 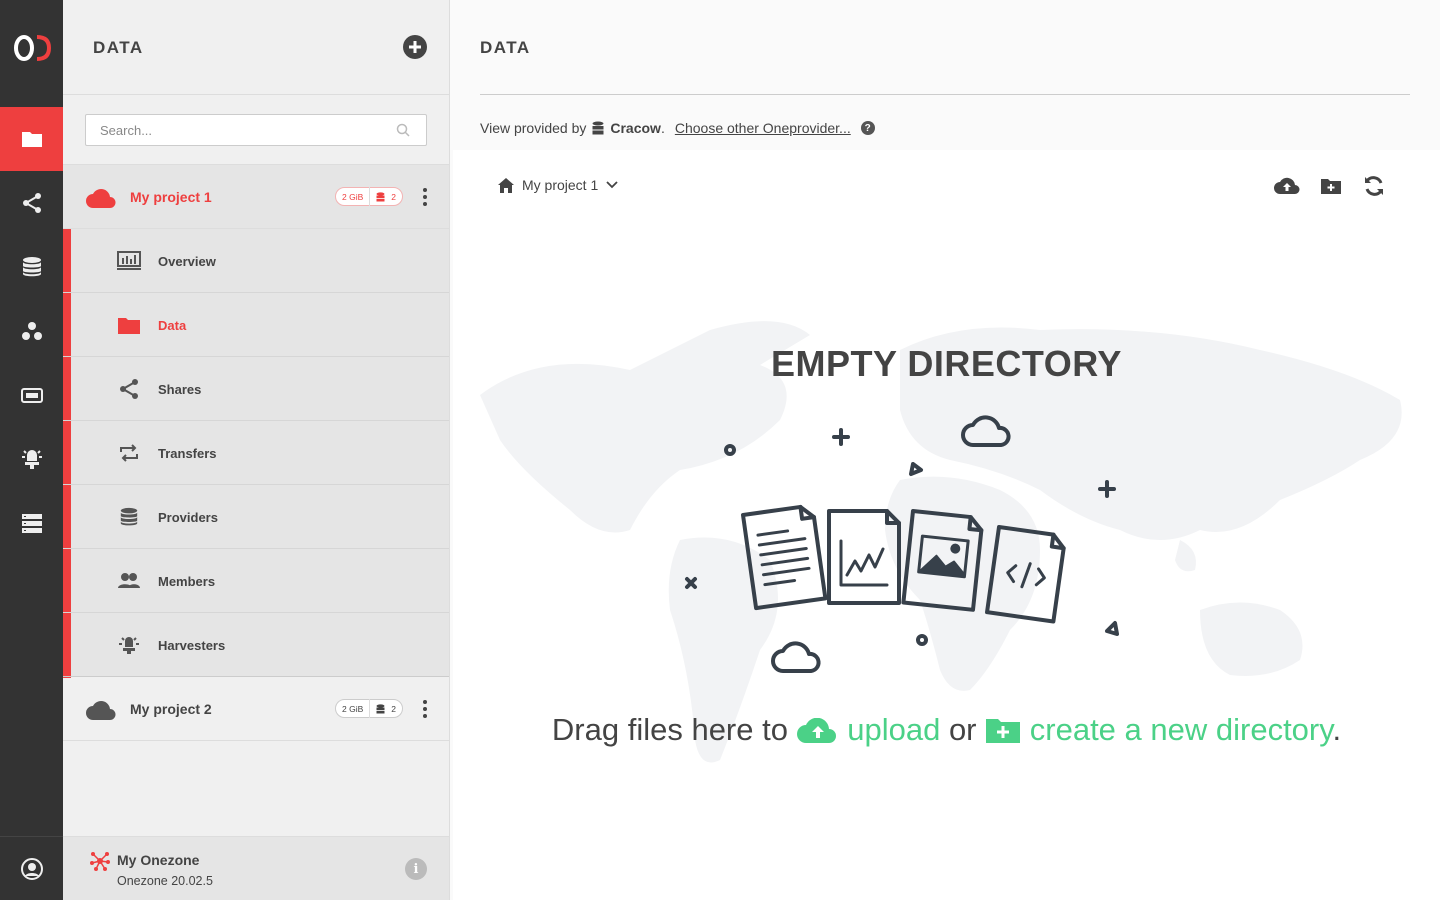 I want to click on sidebar-header: DATA, so click(x=256, y=47).